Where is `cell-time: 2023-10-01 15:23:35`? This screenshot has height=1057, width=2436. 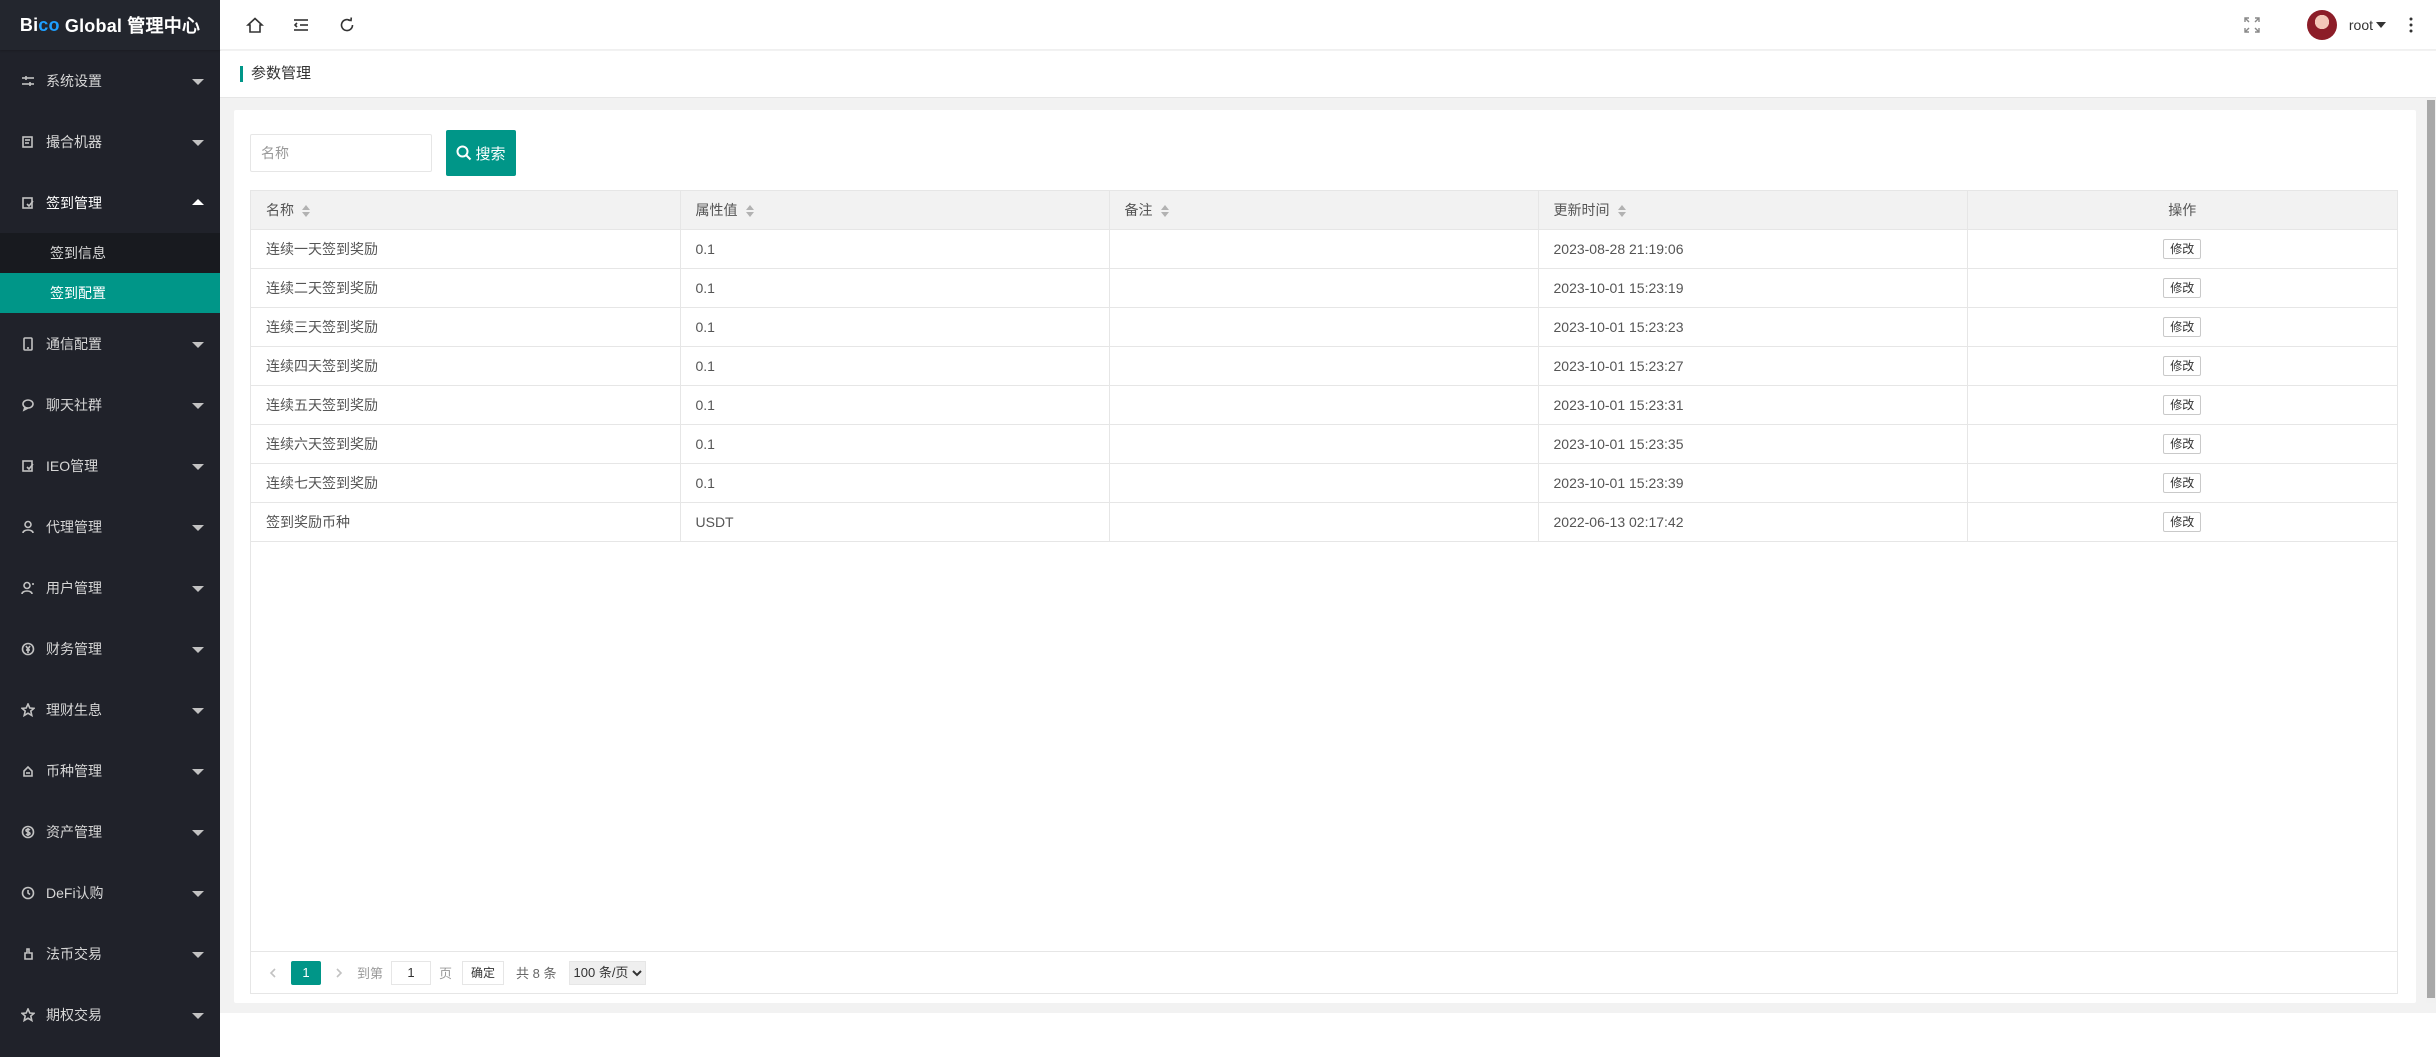
cell-time: 2023-10-01 15:23:35 is located at coordinates (1753, 444).